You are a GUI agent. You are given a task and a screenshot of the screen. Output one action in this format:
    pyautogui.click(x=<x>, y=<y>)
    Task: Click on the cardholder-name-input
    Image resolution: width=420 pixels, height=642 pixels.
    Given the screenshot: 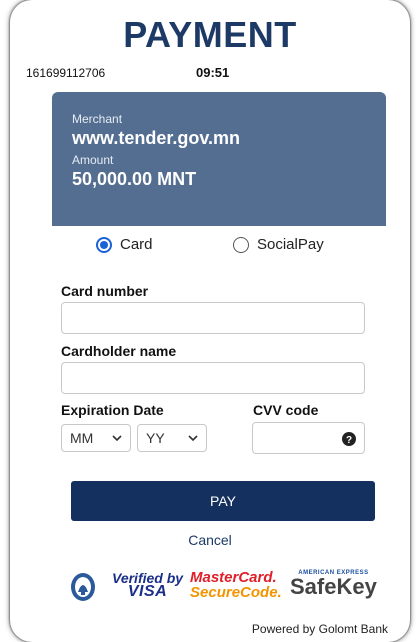 What is the action you would take?
    pyautogui.click(x=213, y=378)
    